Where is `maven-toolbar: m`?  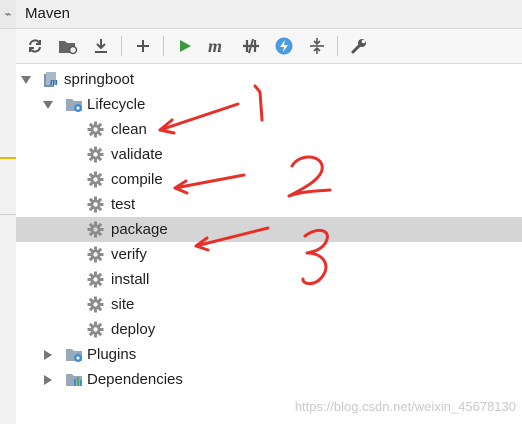 maven-toolbar: m is located at coordinates (269, 46).